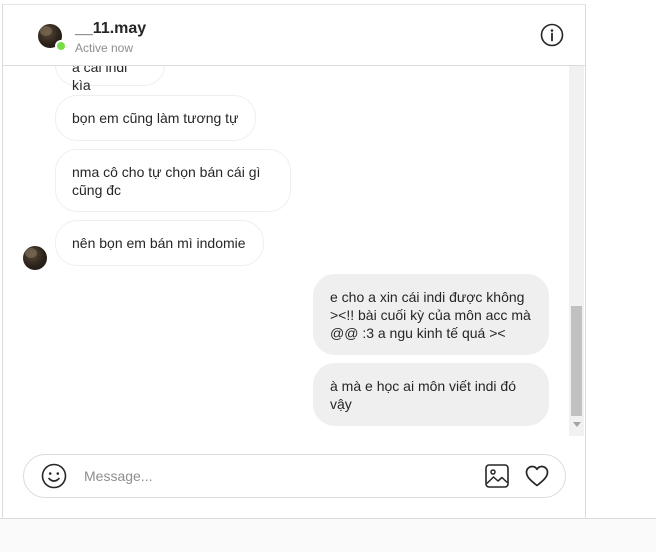 The width and height of the screenshot is (656, 552). Describe the element at coordinates (431, 394) in the screenshot. I see `message-bubble-outgoing: à mà e học ai môn viết indi đó vậy` at that location.